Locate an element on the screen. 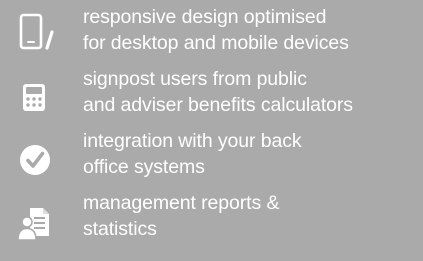  calculator-icon-graphic is located at coordinates (34, 97).